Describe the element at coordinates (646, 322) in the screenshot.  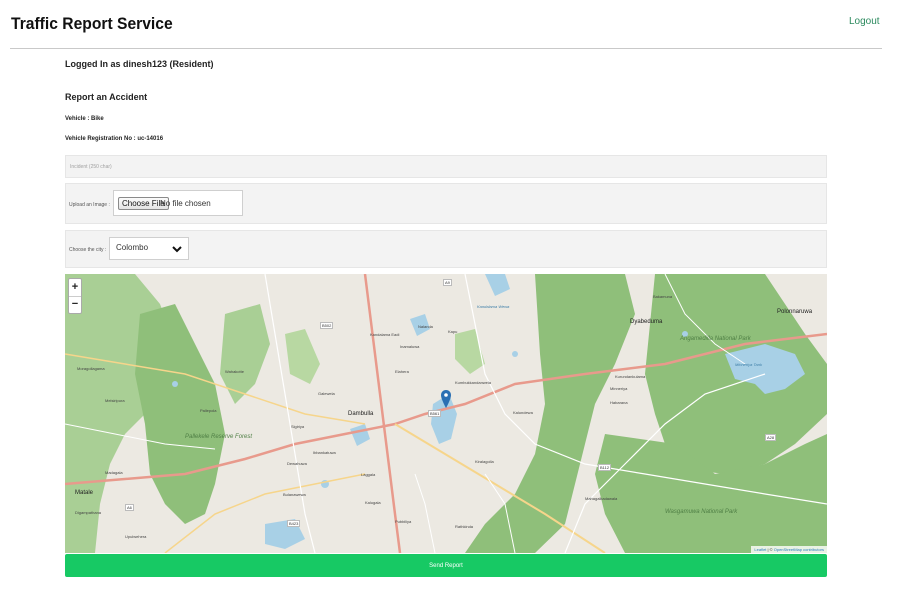
I see `map-label-dyabeduma: Dyabeduma` at that location.